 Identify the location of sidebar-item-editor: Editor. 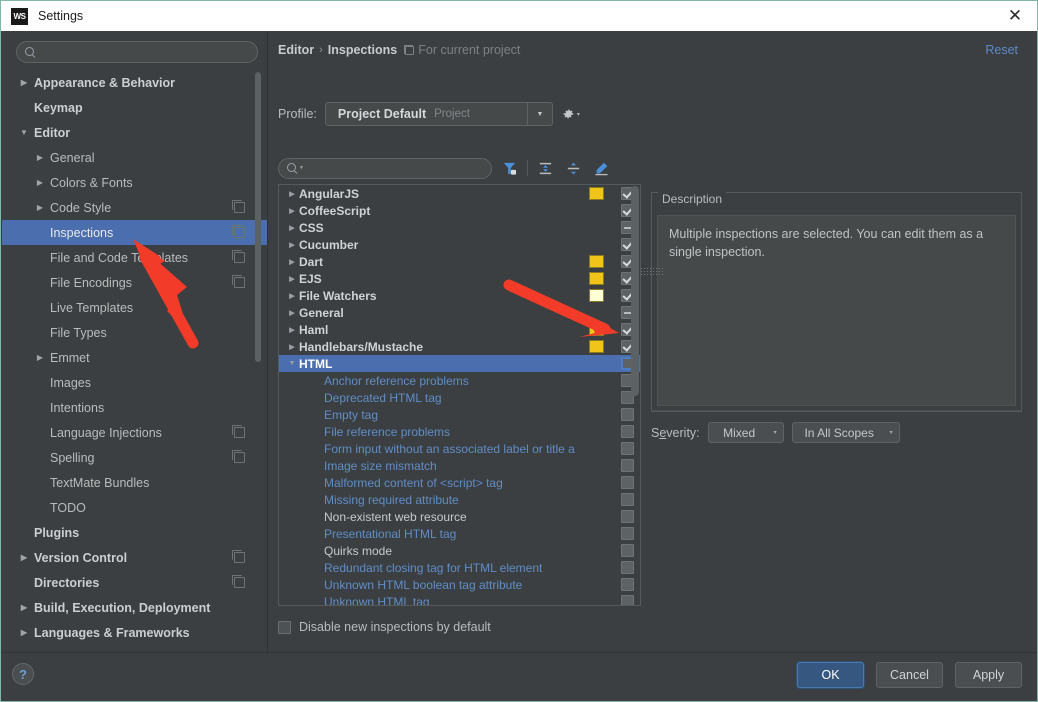
(134, 132).